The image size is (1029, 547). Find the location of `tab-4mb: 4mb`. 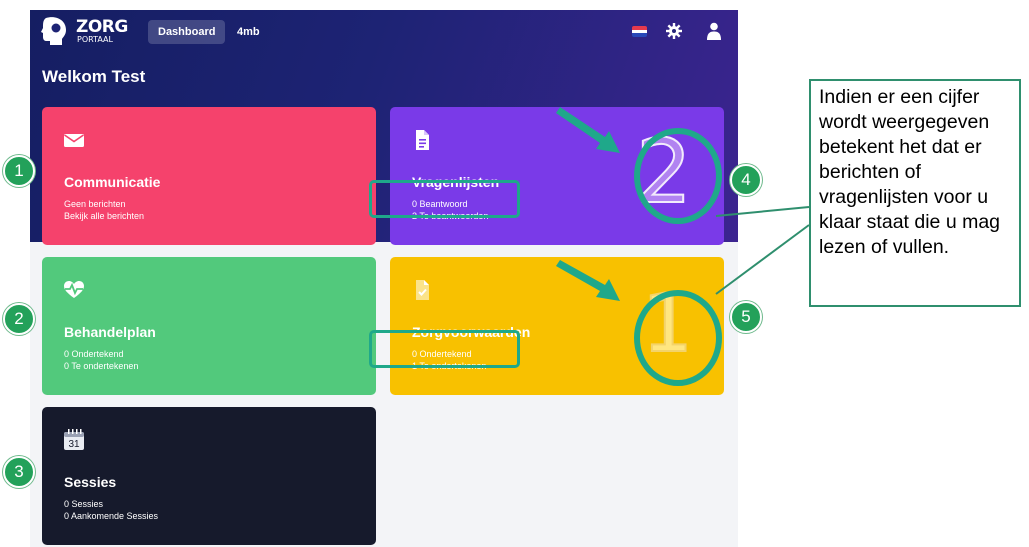

tab-4mb: 4mb is located at coordinates (248, 32).